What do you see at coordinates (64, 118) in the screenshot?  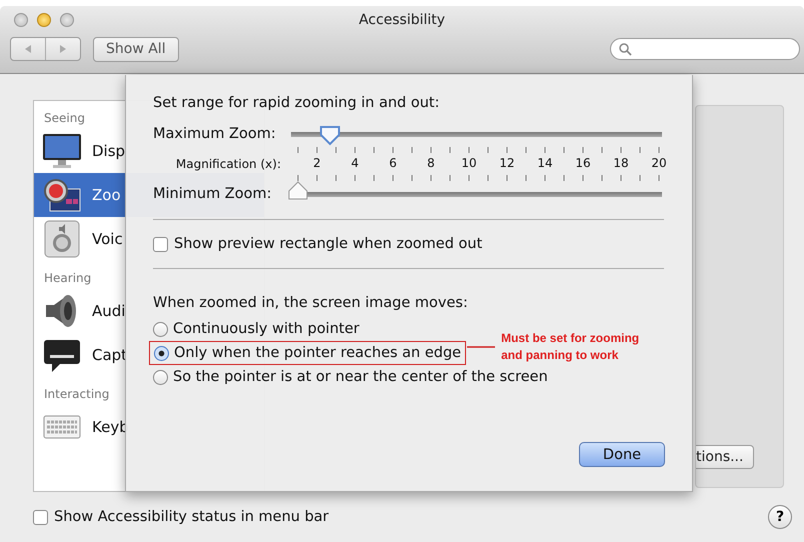 I see `section-header: Seeing` at bounding box center [64, 118].